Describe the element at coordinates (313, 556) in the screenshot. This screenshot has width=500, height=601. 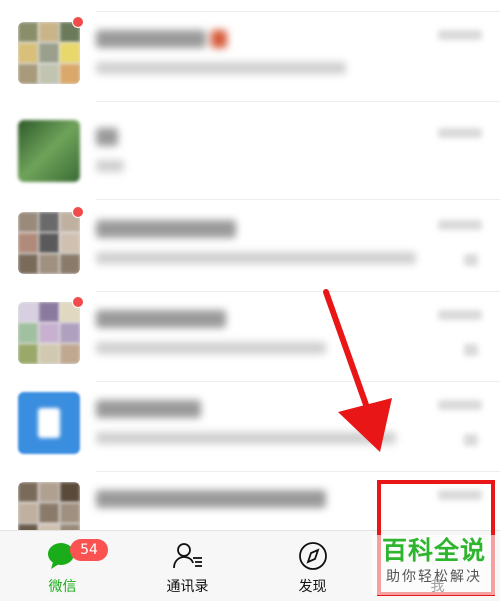
I see `compass-icon` at that location.